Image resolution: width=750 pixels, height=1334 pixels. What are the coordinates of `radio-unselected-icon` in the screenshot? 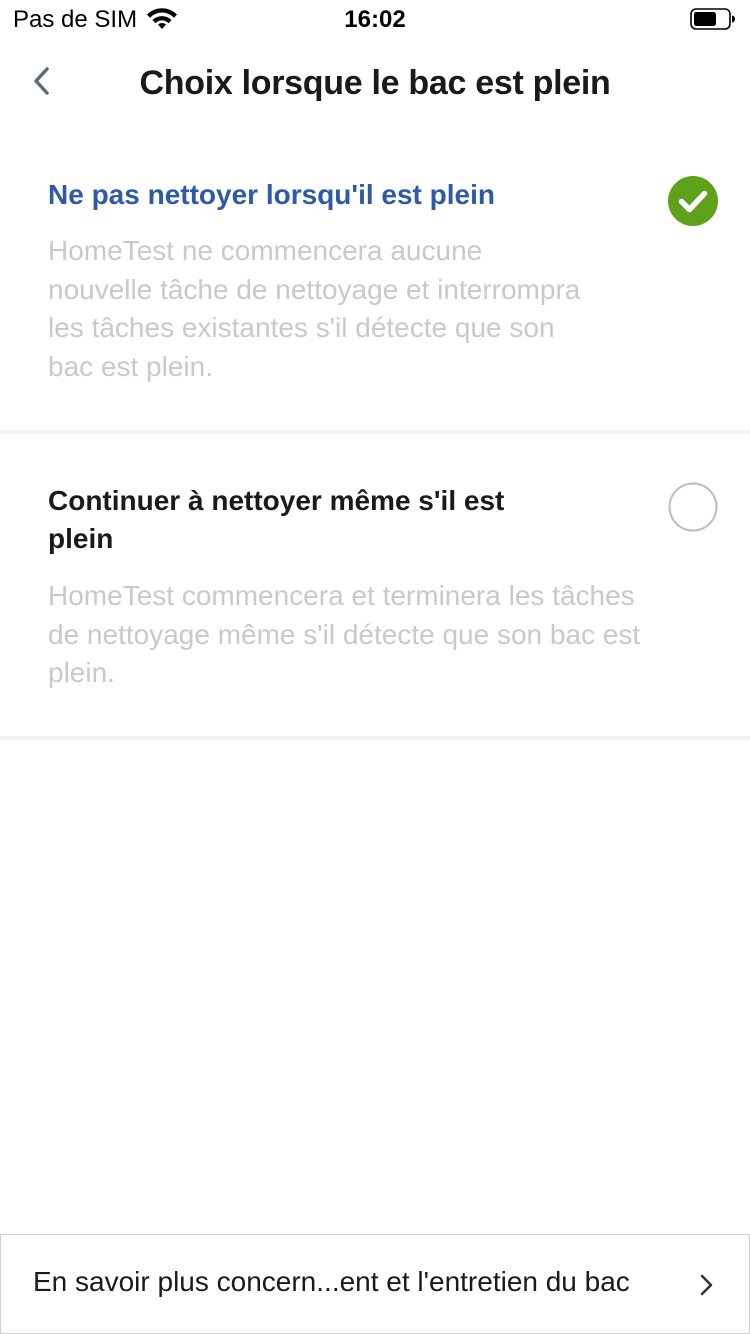 It's located at (693, 507).